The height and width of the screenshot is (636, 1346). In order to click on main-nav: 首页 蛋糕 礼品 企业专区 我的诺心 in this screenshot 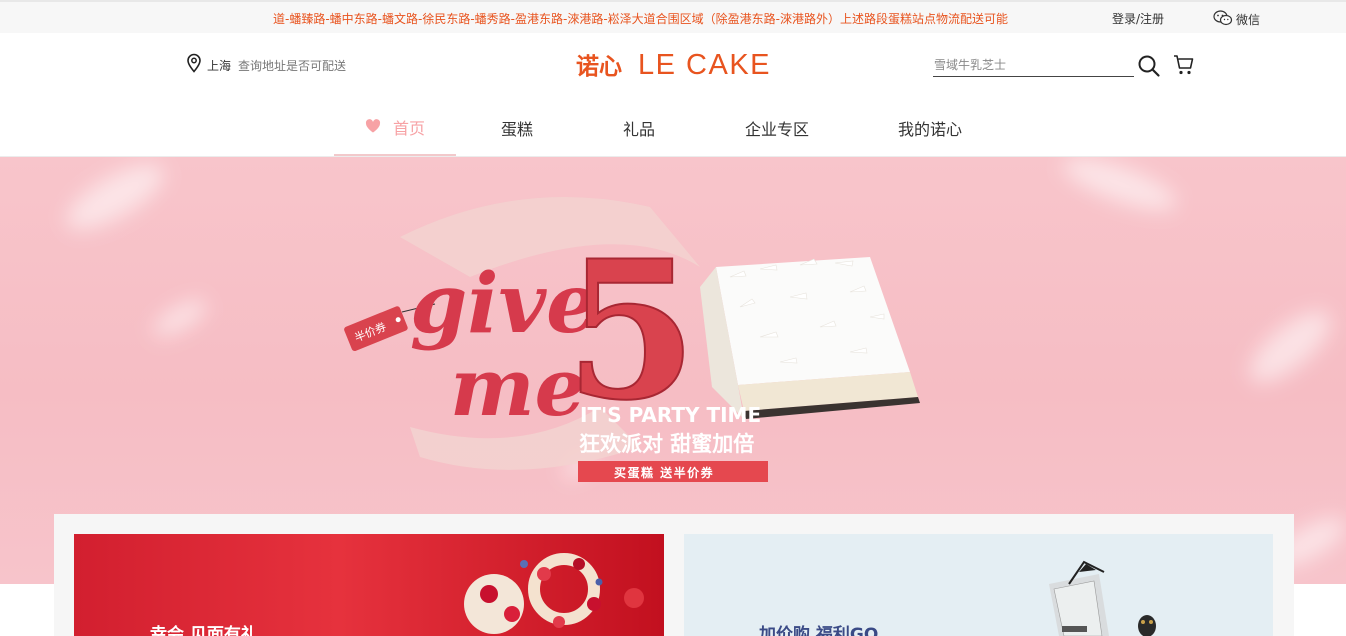, I will do `click(673, 128)`.